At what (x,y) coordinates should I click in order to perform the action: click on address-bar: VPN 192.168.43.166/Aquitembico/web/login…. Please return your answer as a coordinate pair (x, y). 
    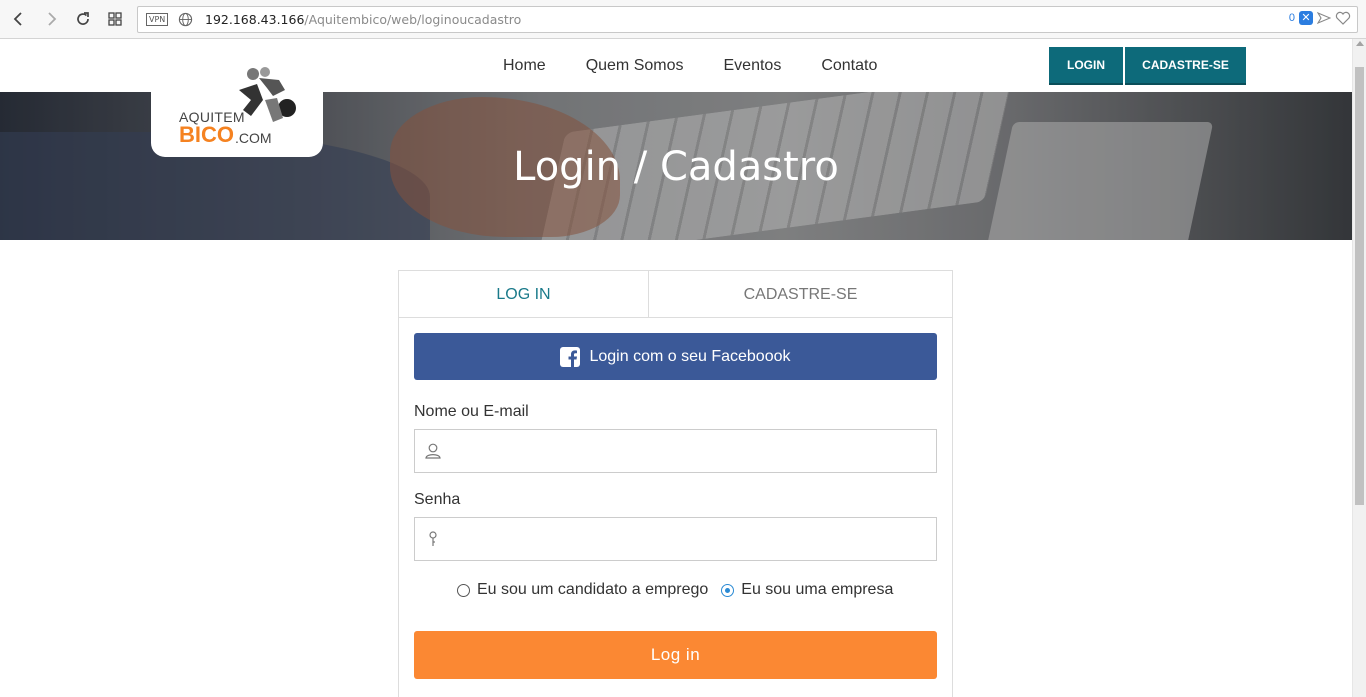
    Looking at the image, I should click on (747, 19).